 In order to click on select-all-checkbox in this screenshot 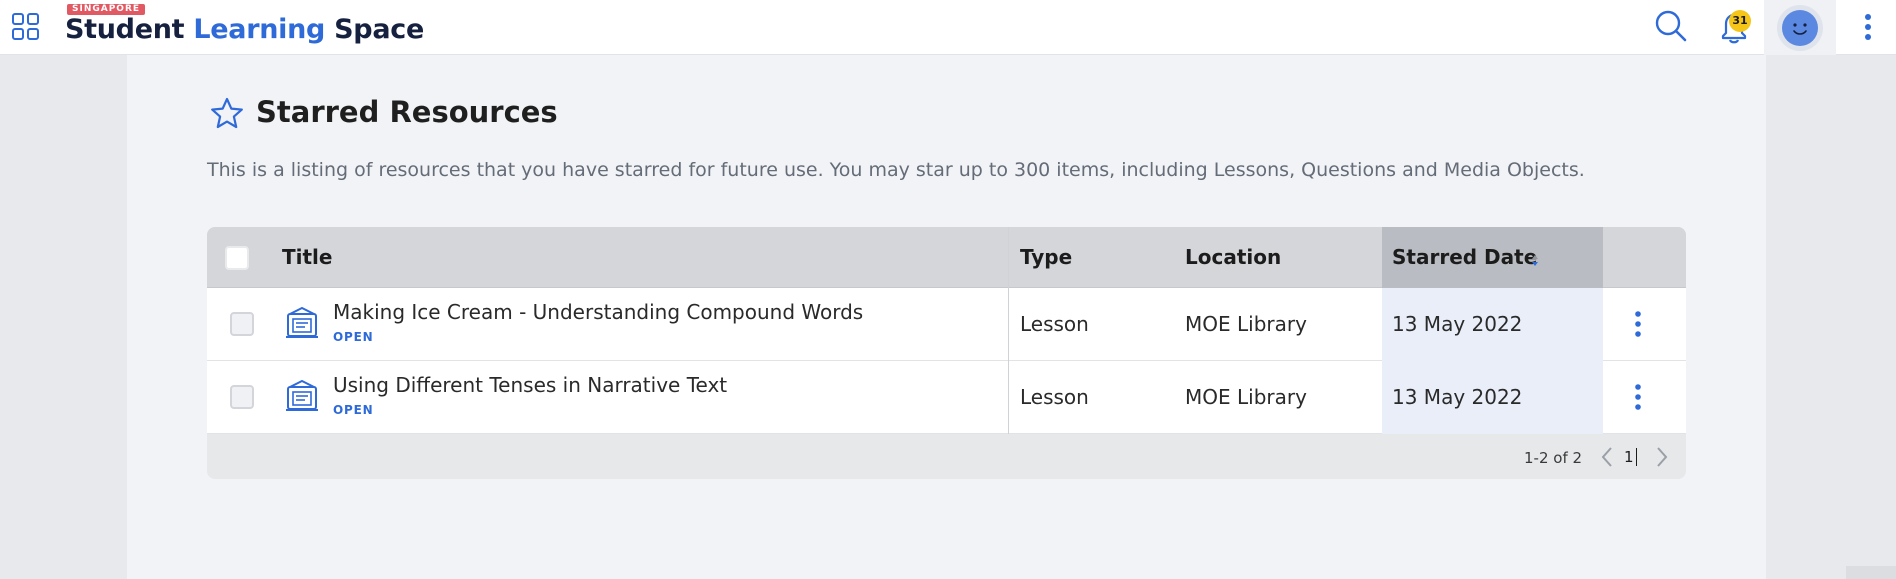, I will do `click(237, 258)`.